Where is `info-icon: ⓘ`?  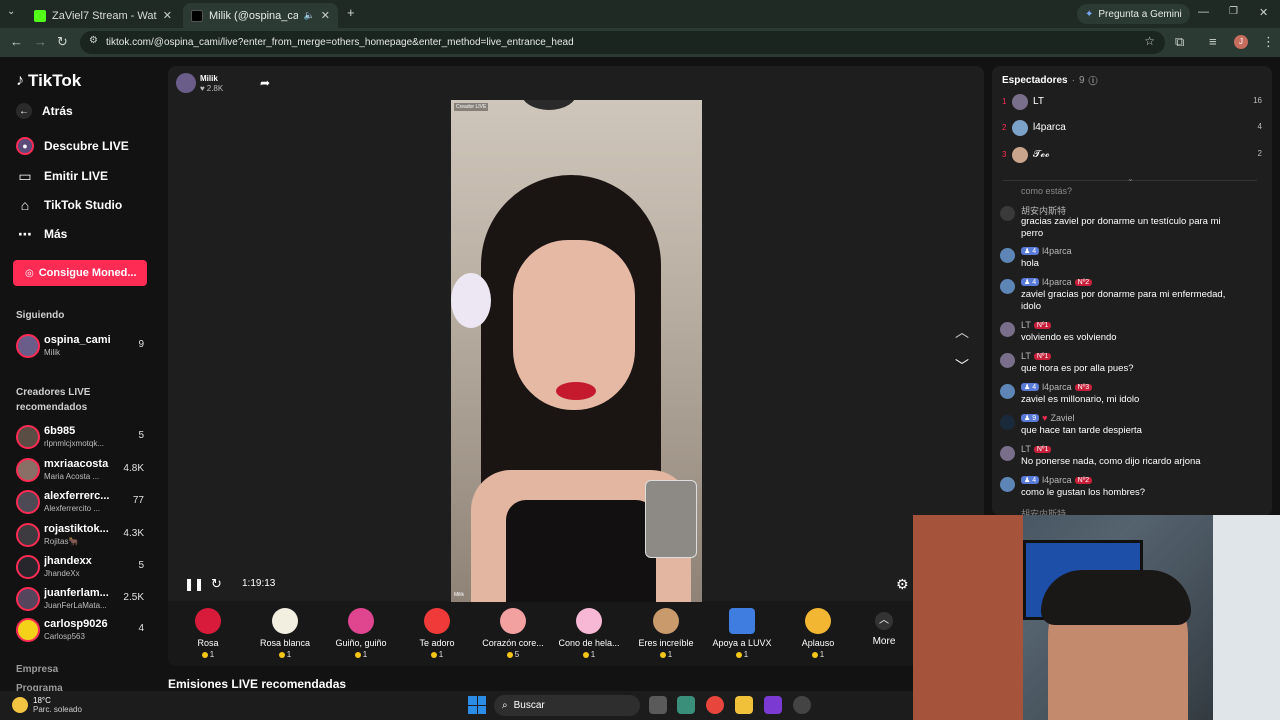
info-icon: ⓘ is located at coordinates (1093, 80).